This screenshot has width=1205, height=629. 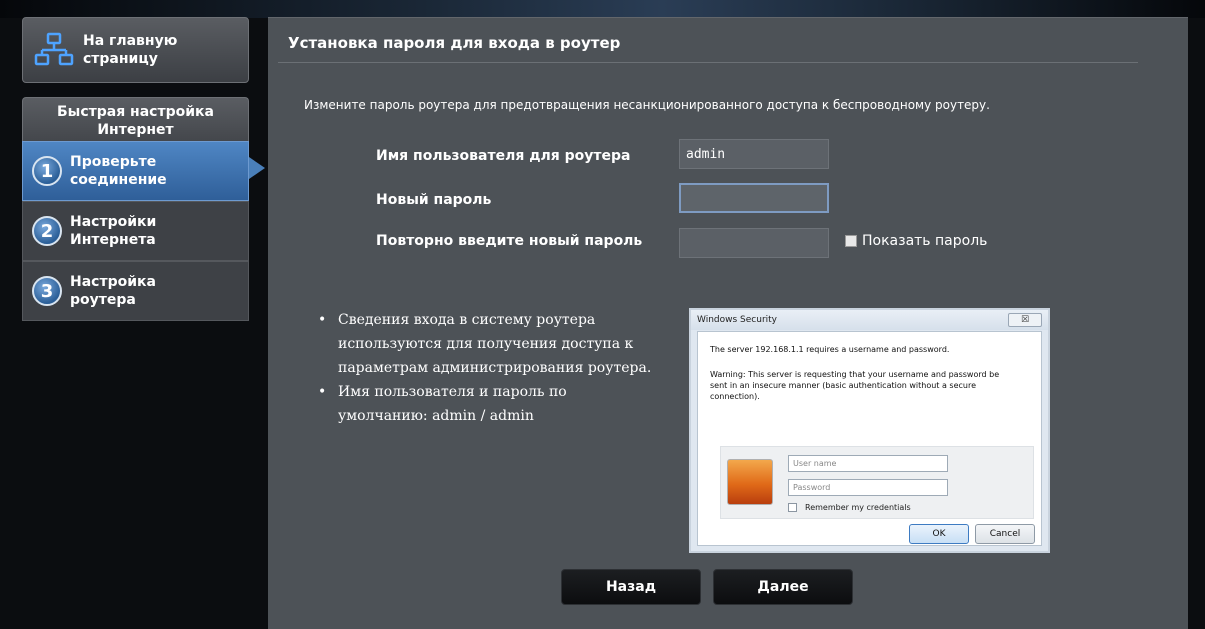 What do you see at coordinates (47, 231) in the screenshot?
I see `step-number-icon: 2` at bounding box center [47, 231].